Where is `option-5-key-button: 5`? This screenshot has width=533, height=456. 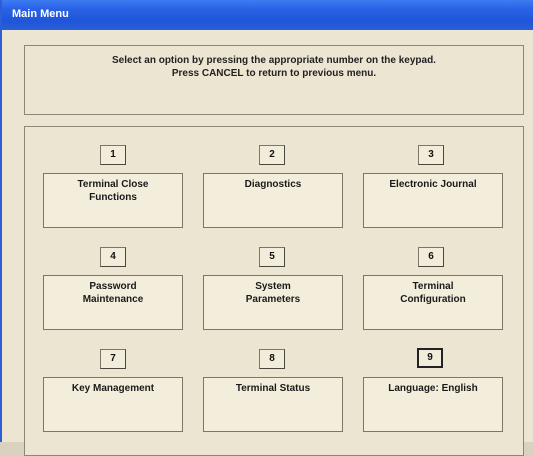
option-5-key-button: 5 is located at coordinates (272, 257).